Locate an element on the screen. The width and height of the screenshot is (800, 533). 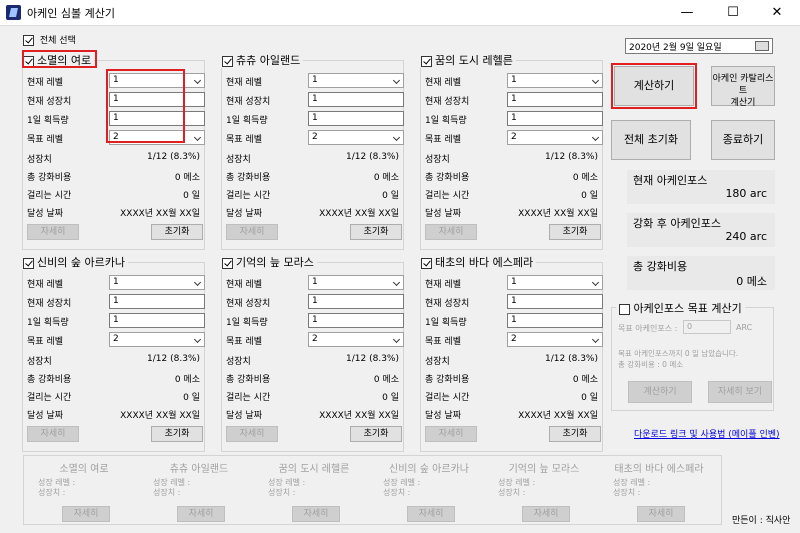
daily-gain-label: 1일 획득량 is located at coordinates (247, 121).